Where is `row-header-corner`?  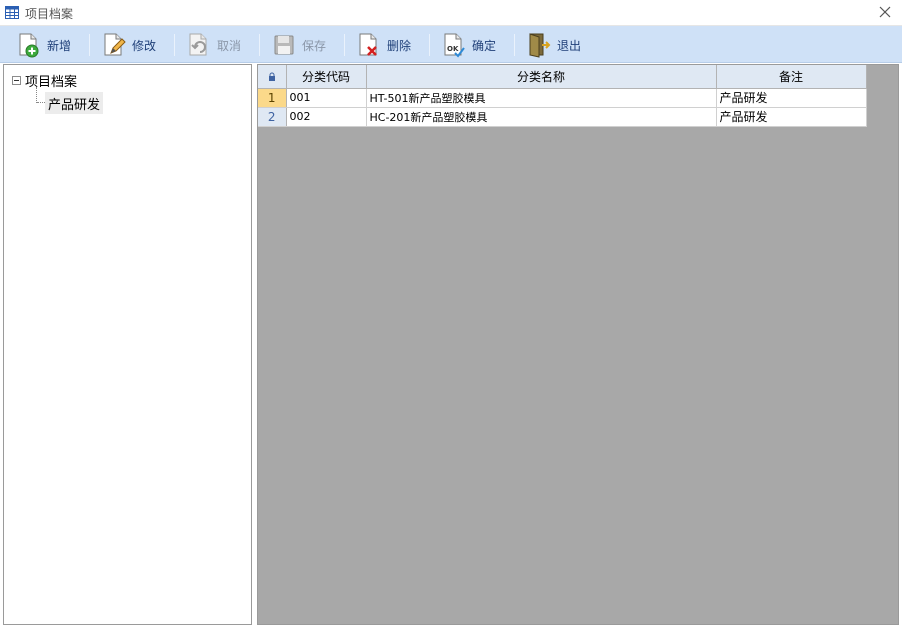
row-header-corner is located at coordinates (272, 77).